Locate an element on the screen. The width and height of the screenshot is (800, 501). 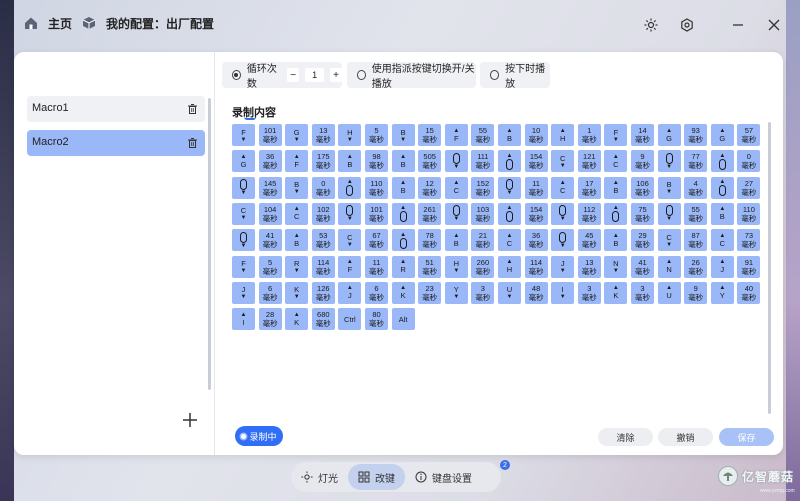
loop-count-input: 1 is located at coordinates (314, 75).